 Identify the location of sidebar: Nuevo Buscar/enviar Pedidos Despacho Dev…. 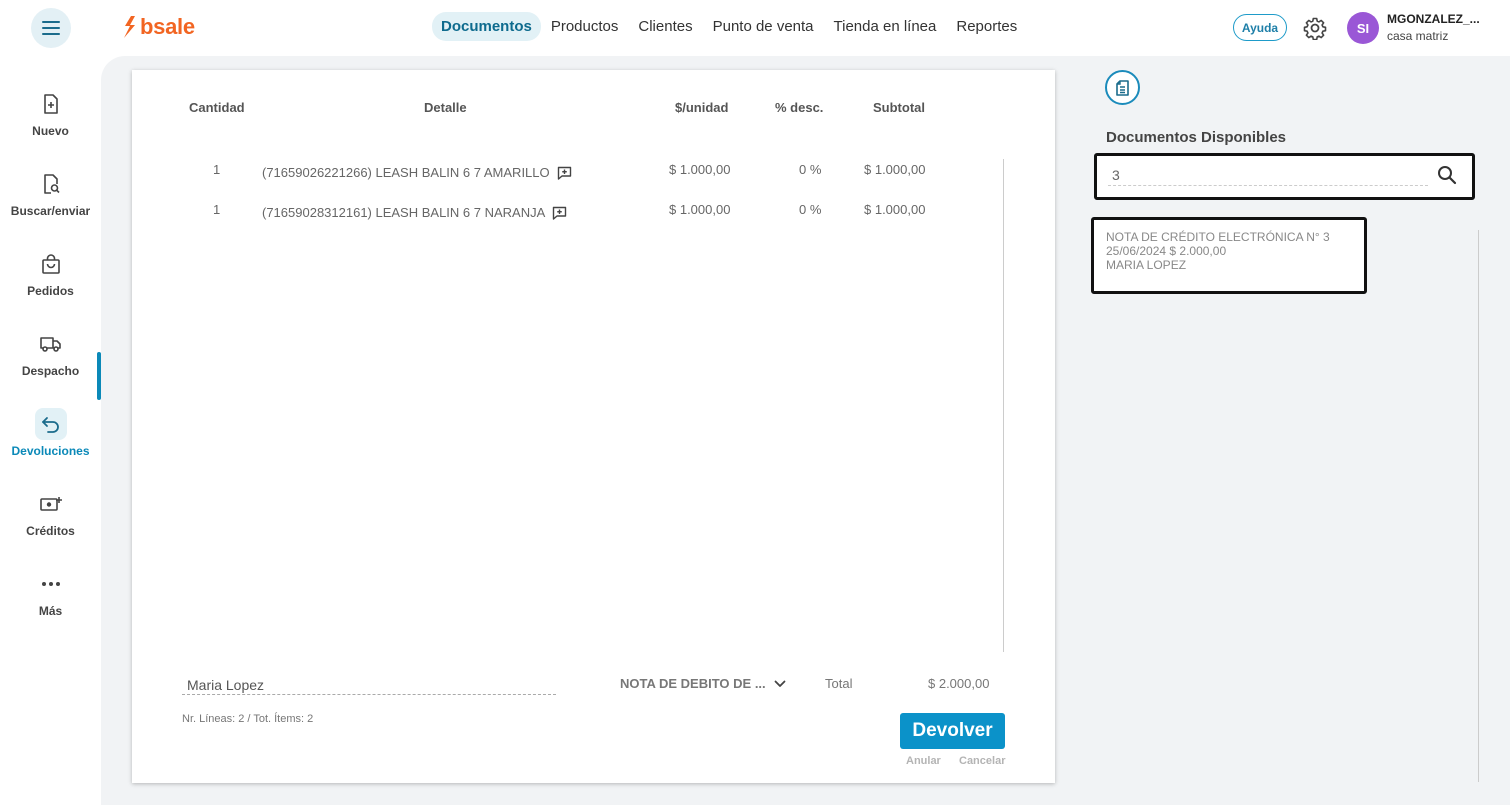
(50, 430).